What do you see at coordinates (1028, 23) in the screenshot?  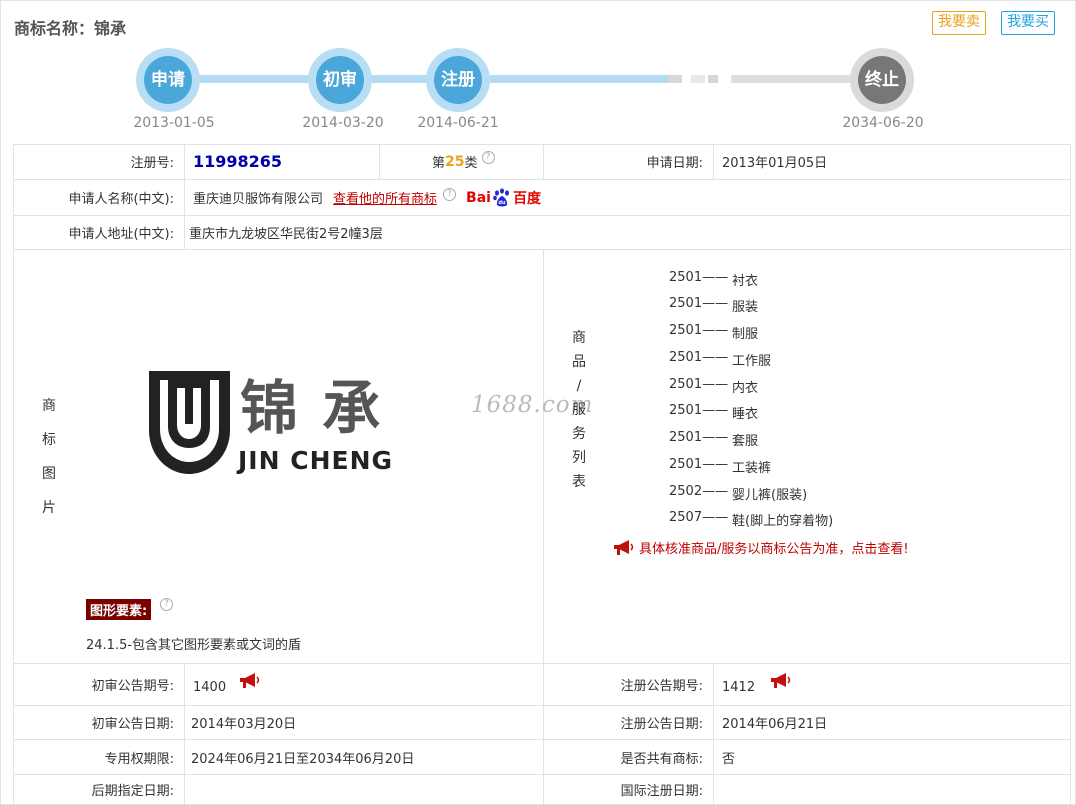 I see `buy-button: 我要买` at bounding box center [1028, 23].